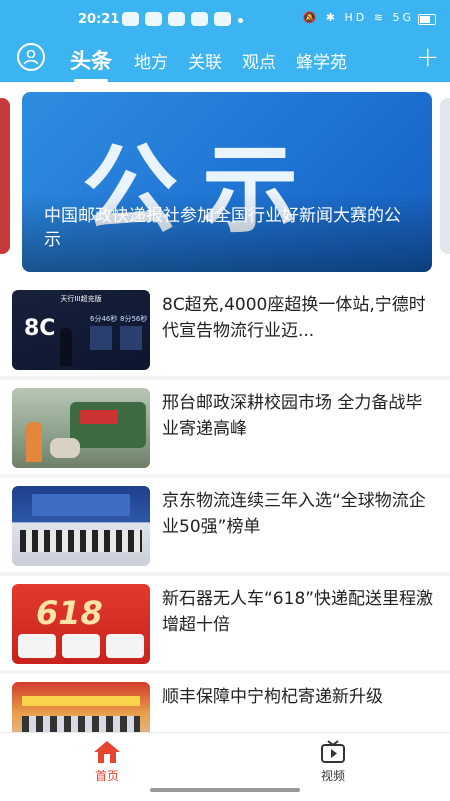 This screenshot has width=450, height=801. I want to click on nav-video-label: 视频, so click(332, 776).